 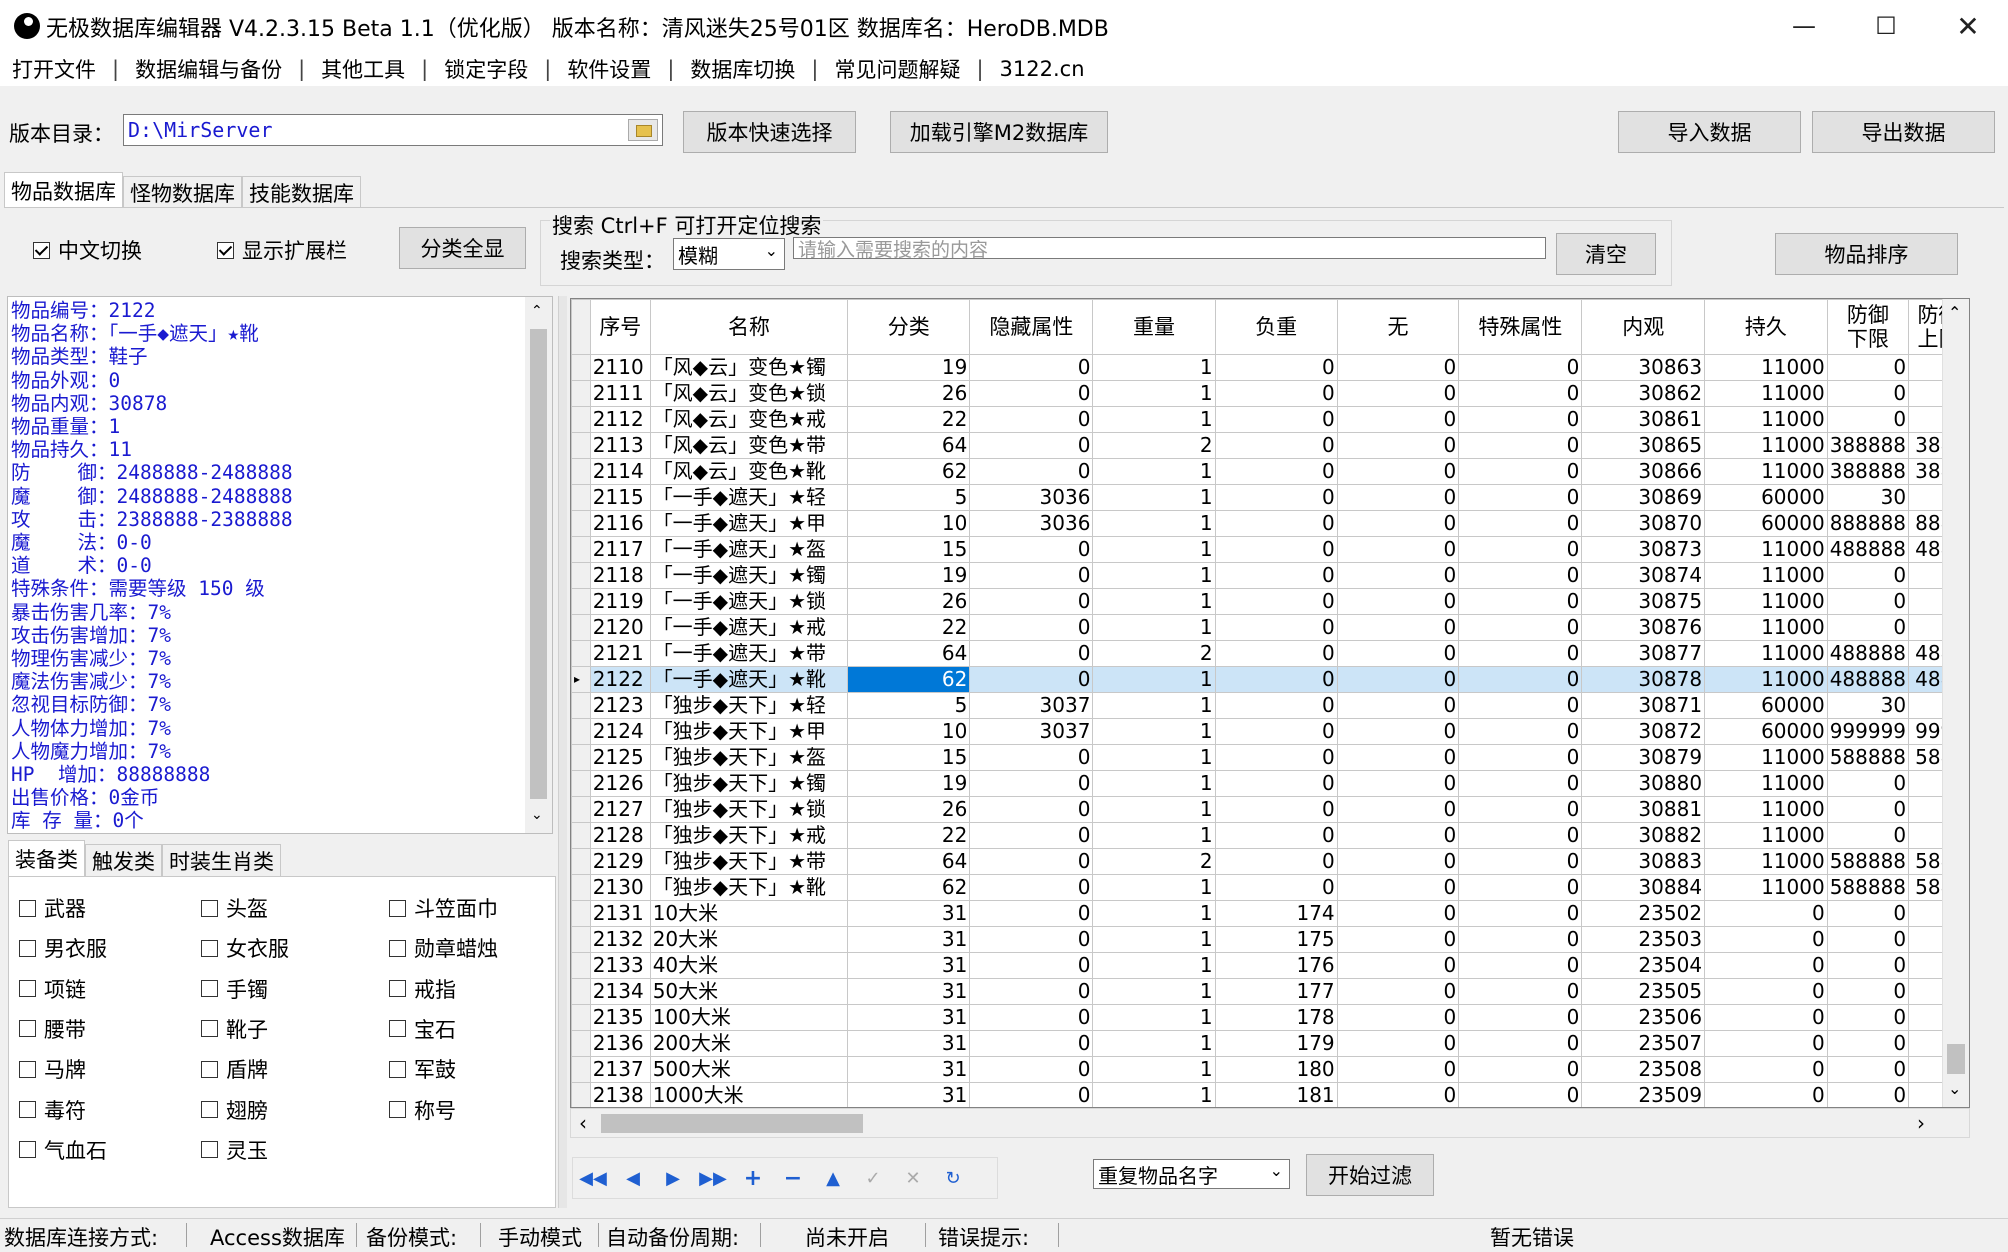 What do you see at coordinates (1031, 497) in the screenshot?
I see `table-cell: 3036` at bounding box center [1031, 497].